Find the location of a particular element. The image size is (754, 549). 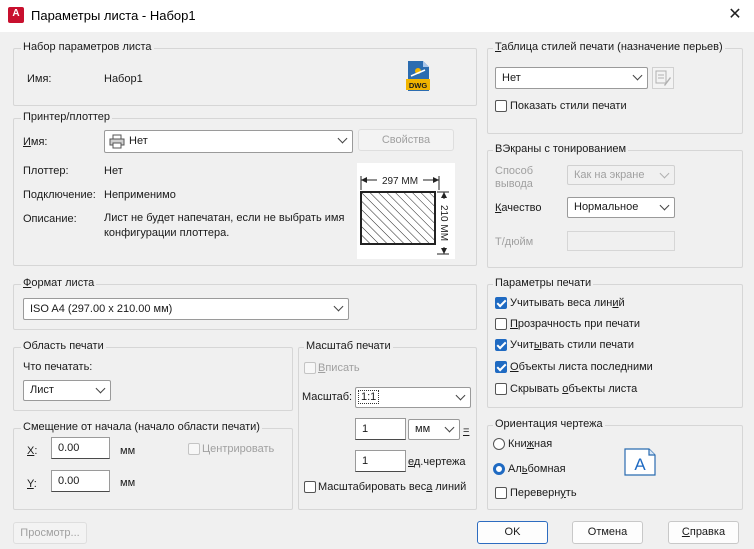

printer-name-value: Нет is located at coordinates (138, 141).